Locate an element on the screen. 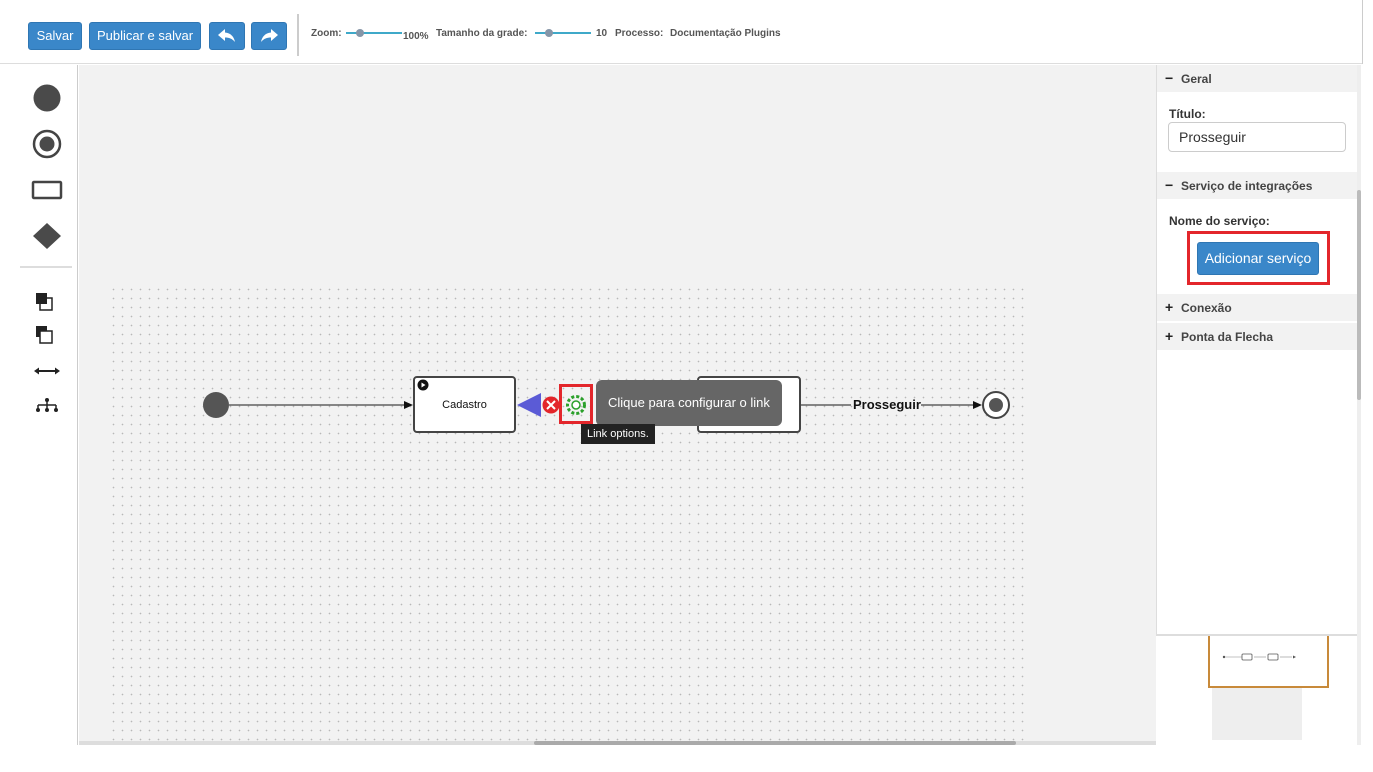  task-cadastro: Cadastro is located at coordinates (464, 404).